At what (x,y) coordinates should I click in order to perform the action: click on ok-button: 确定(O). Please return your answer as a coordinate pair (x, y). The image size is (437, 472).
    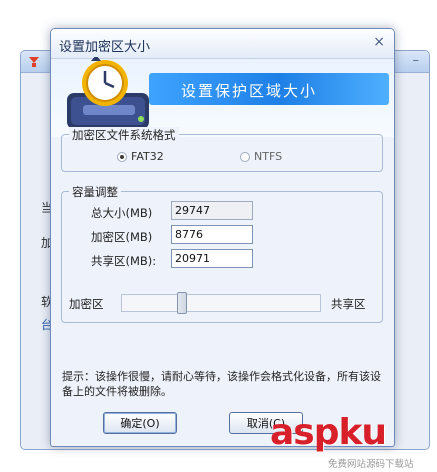
    Looking at the image, I should click on (140, 423).